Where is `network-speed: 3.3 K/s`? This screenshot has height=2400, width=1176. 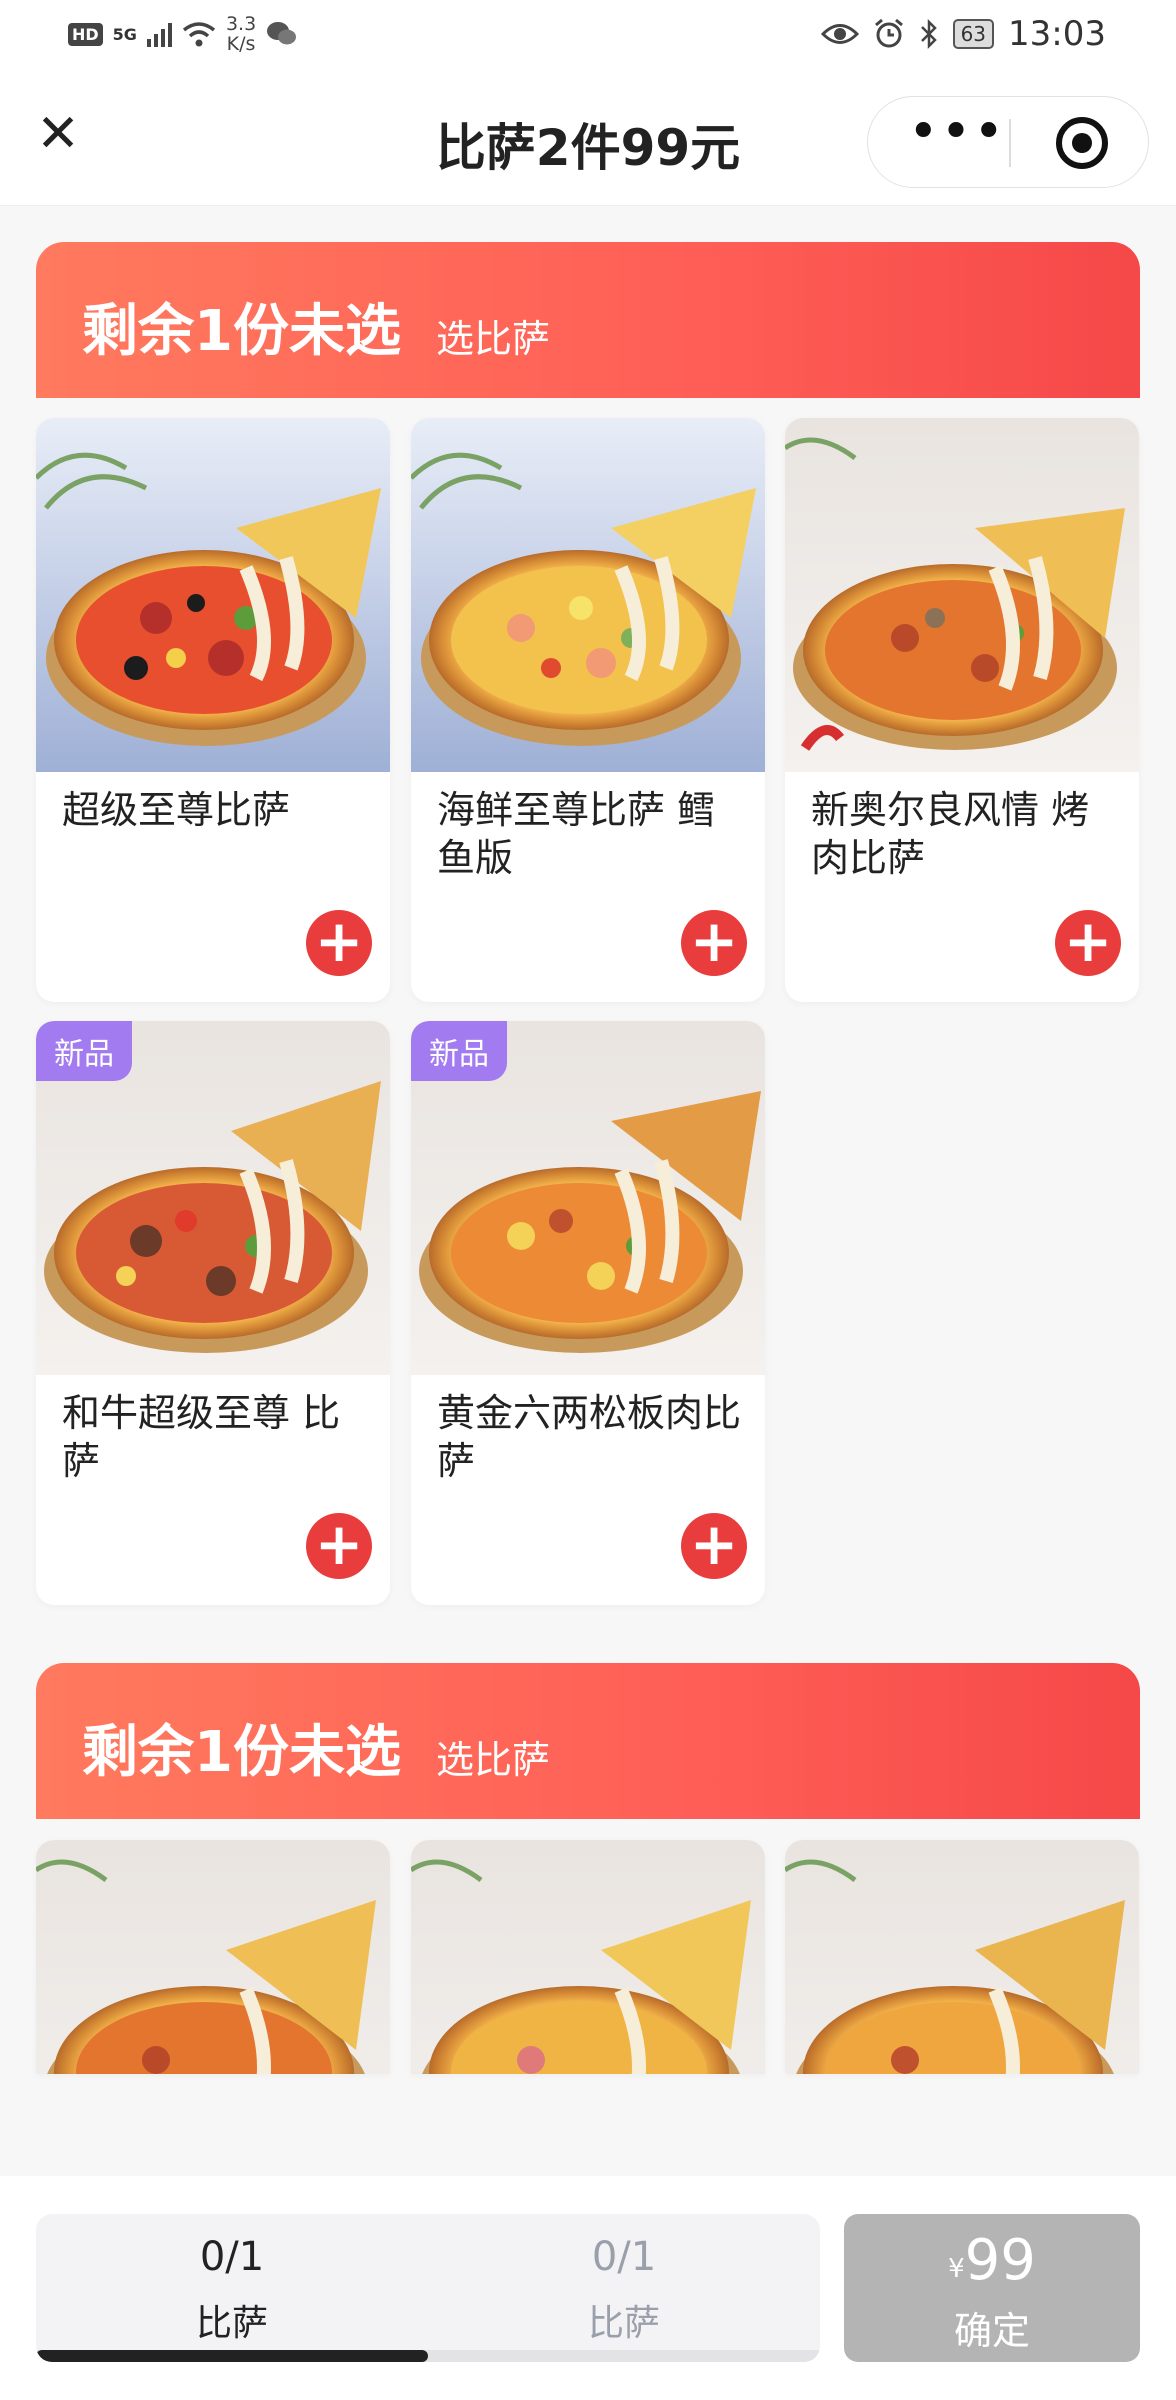
network-speed: 3.3 K/s is located at coordinates (241, 34).